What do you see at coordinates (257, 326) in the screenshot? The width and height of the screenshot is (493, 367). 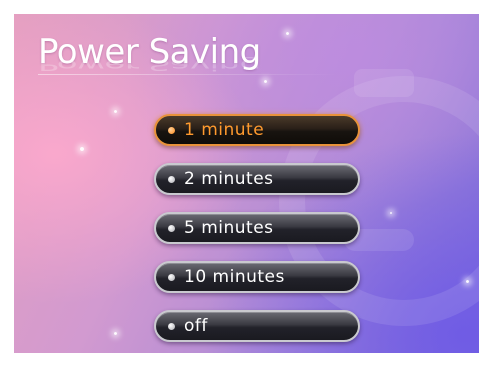 I see `option-off: off` at bounding box center [257, 326].